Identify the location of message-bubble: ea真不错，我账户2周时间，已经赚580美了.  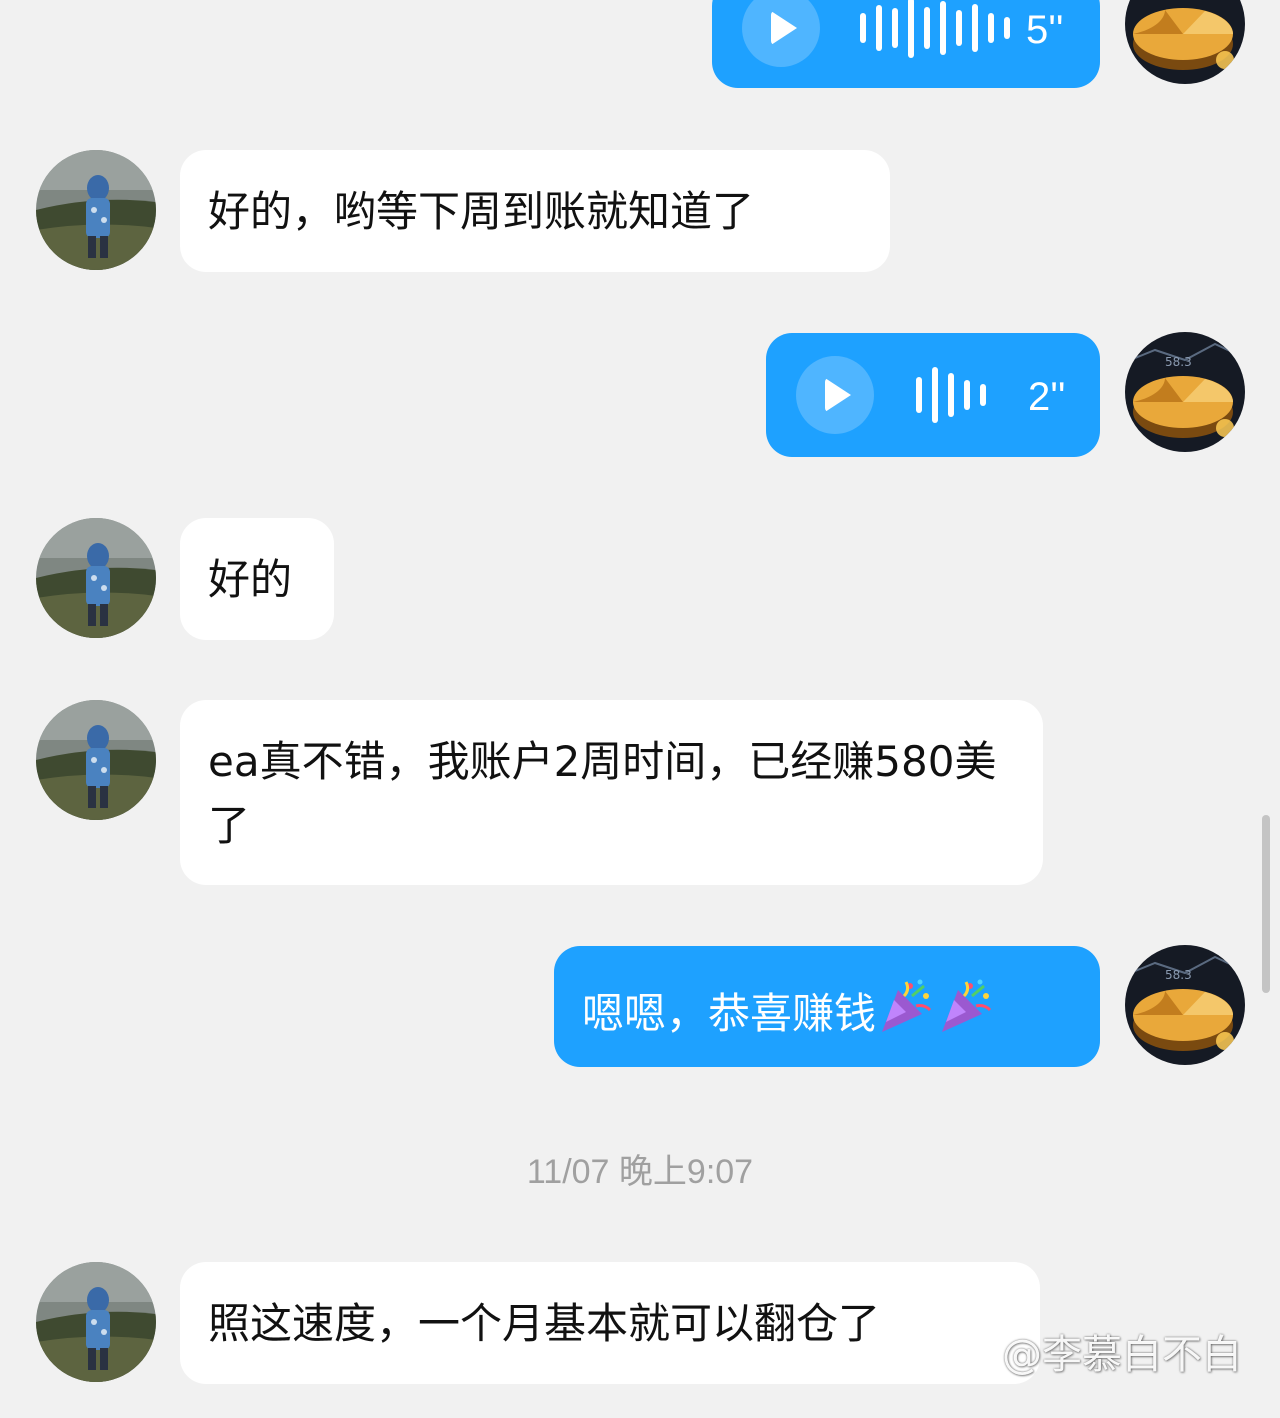
(611, 792).